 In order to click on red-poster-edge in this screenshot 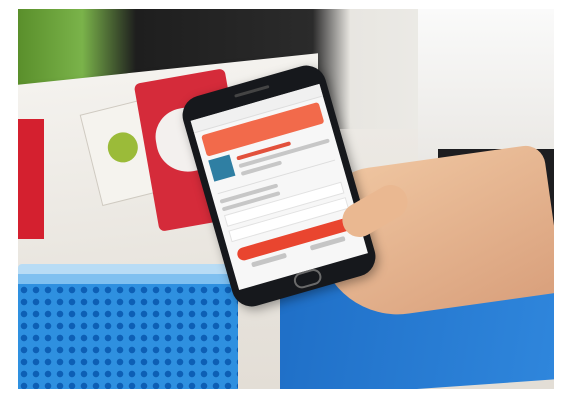, I will do `click(31, 179)`.